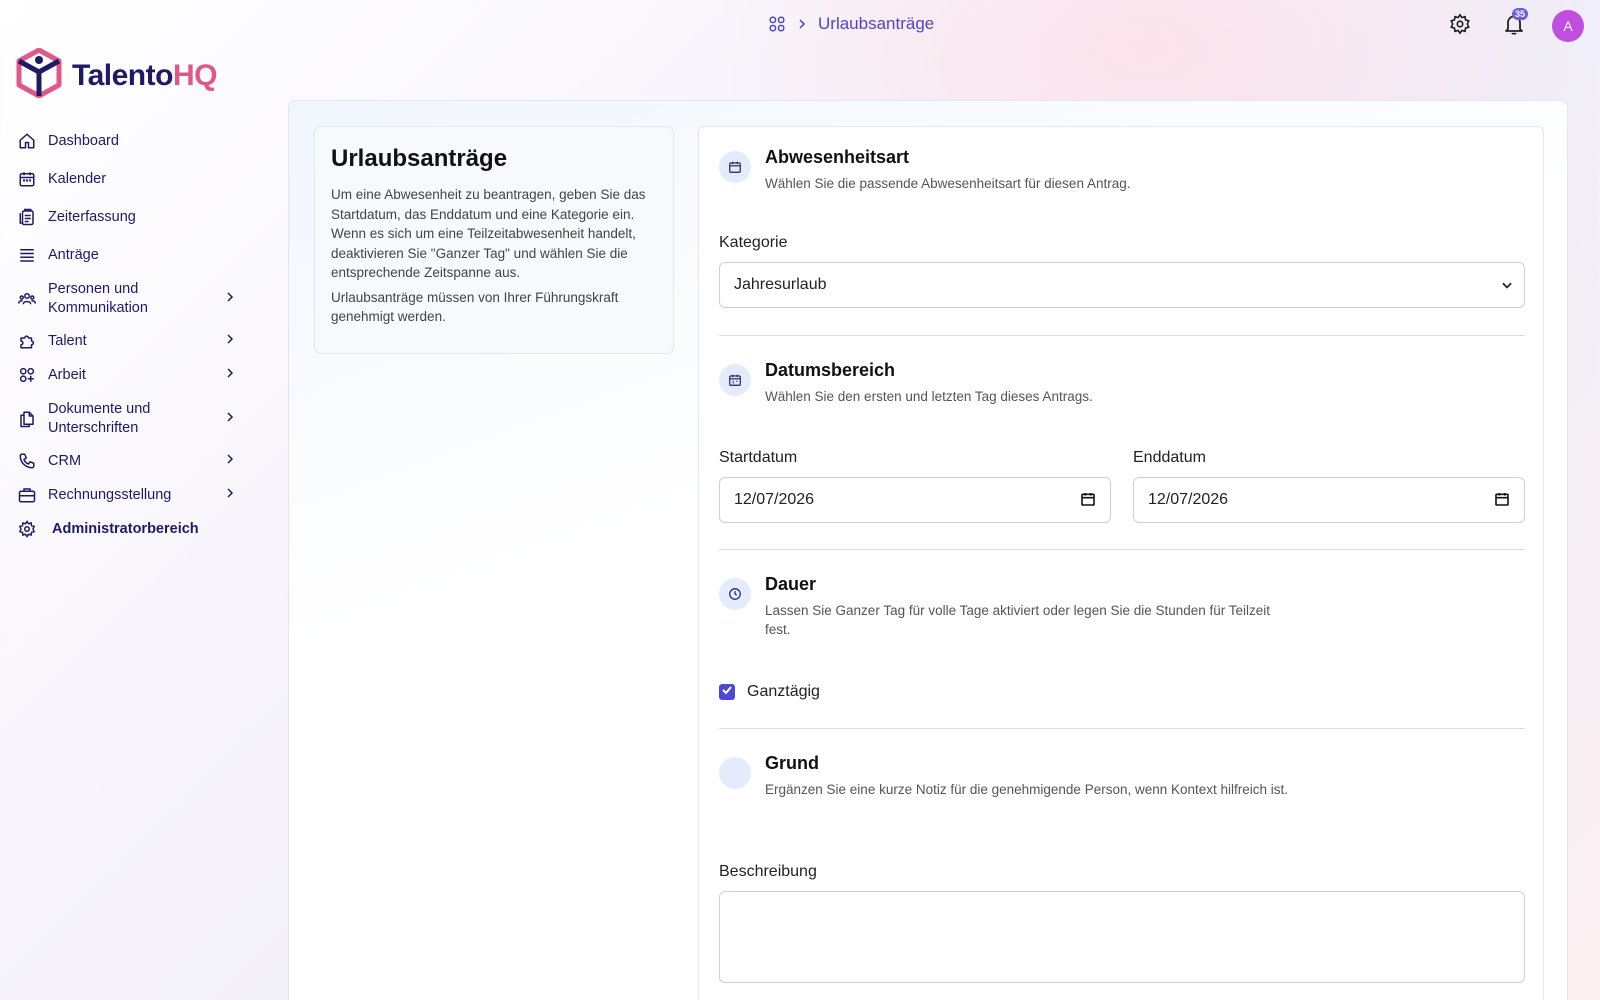  I want to click on end-date-field: Enddatum 12/07/2026, so click(1329, 486).